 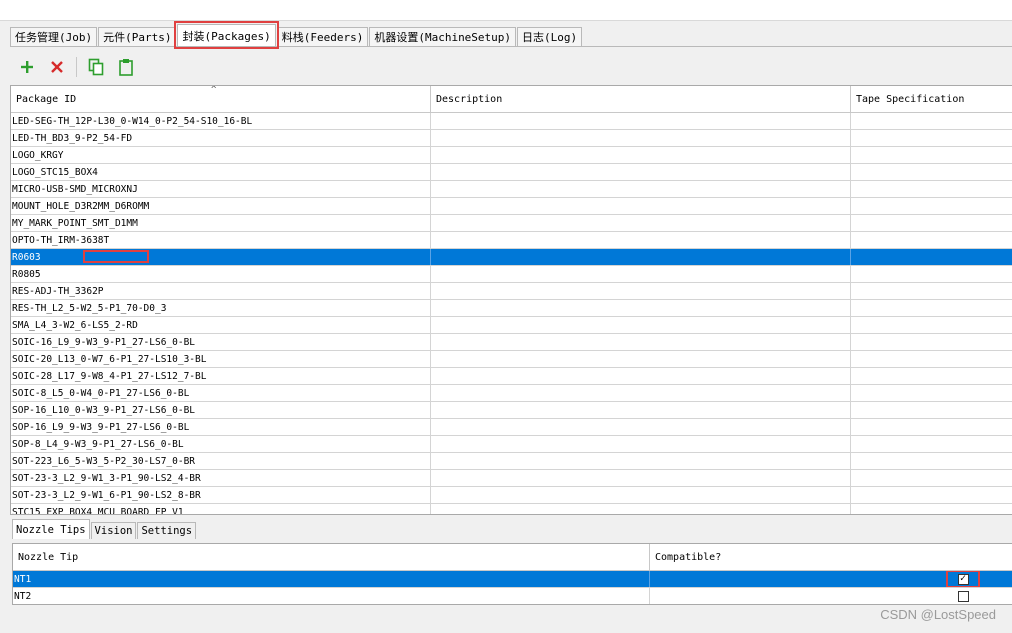 What do you see at coordinates (221, 393) in the screenshot?
I see `package-id-cell: SOIC-8_L5_0-W4_0-P1_27-LS6_0-BL` at bounding box center [221, 393].